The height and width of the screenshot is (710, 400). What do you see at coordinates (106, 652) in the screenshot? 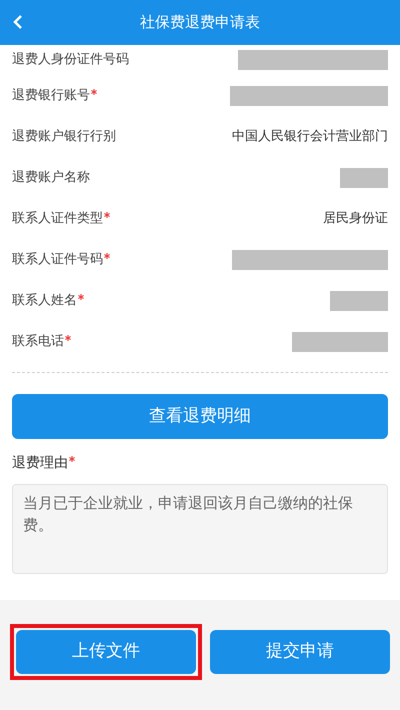
I see `action-button: 上传文件` at bounding box center [106, 652].